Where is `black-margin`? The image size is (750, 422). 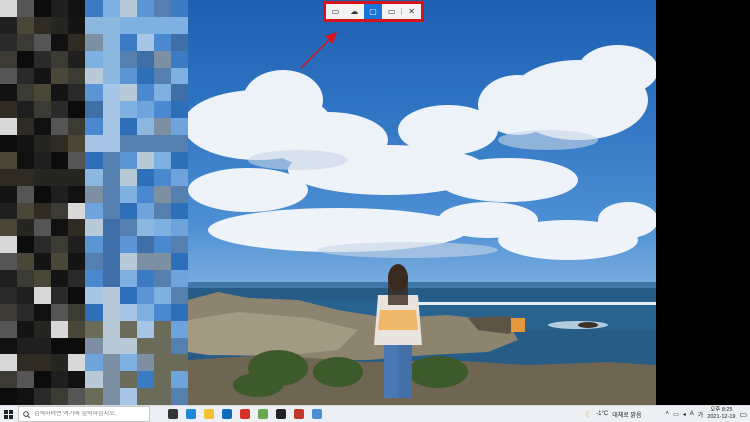 black-margin is located at coordinates (703, 202).